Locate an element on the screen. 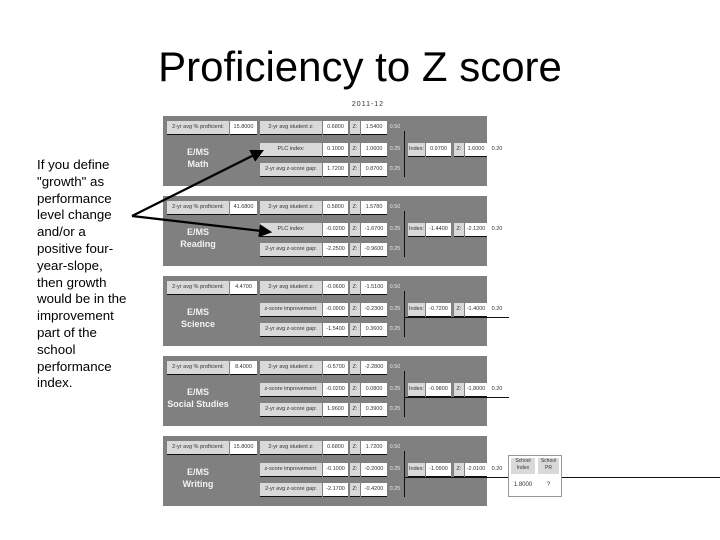 The image size is (720, 540). annotation-arrows is located at coordinates (202, 194).